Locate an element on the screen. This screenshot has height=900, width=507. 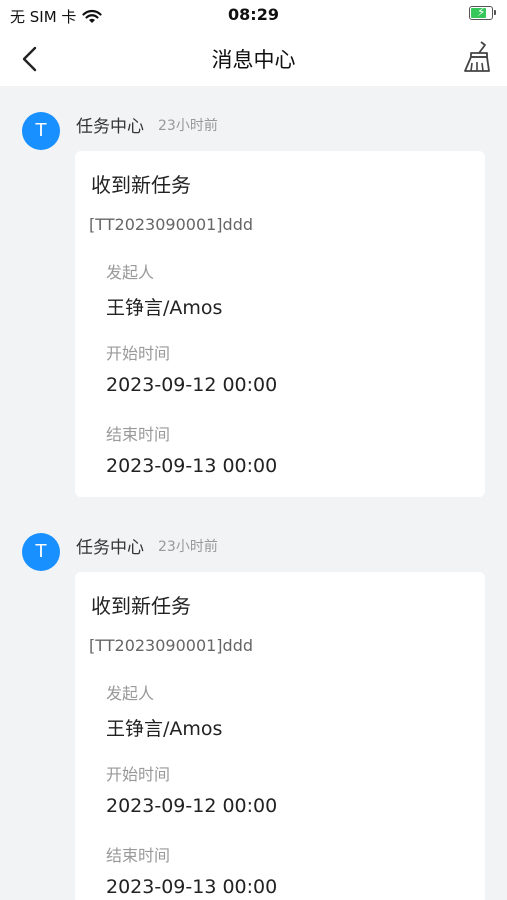
page-title: 消息中心 is located at coordinates (253, 60).